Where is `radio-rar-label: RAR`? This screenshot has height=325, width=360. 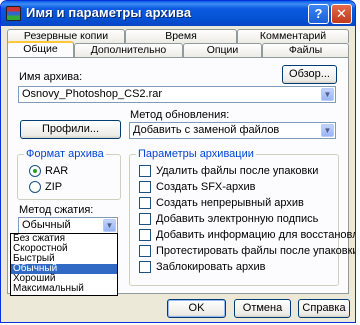 radio-rar-label: RAR is located at coordinates (57, 171).